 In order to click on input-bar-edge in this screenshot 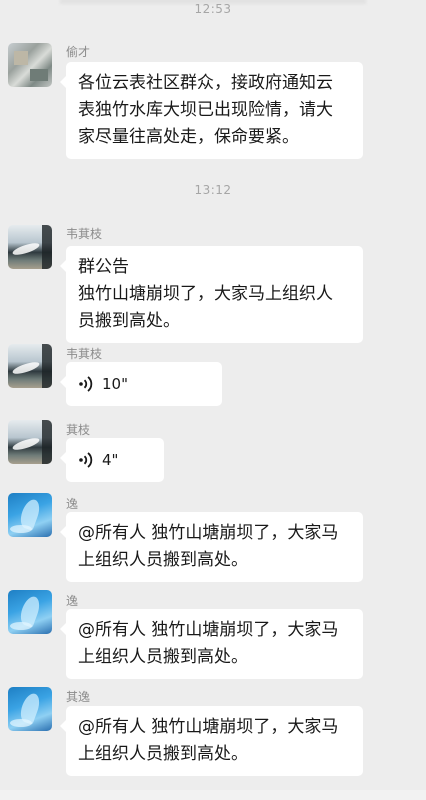, I will do `click(213, 795)`.